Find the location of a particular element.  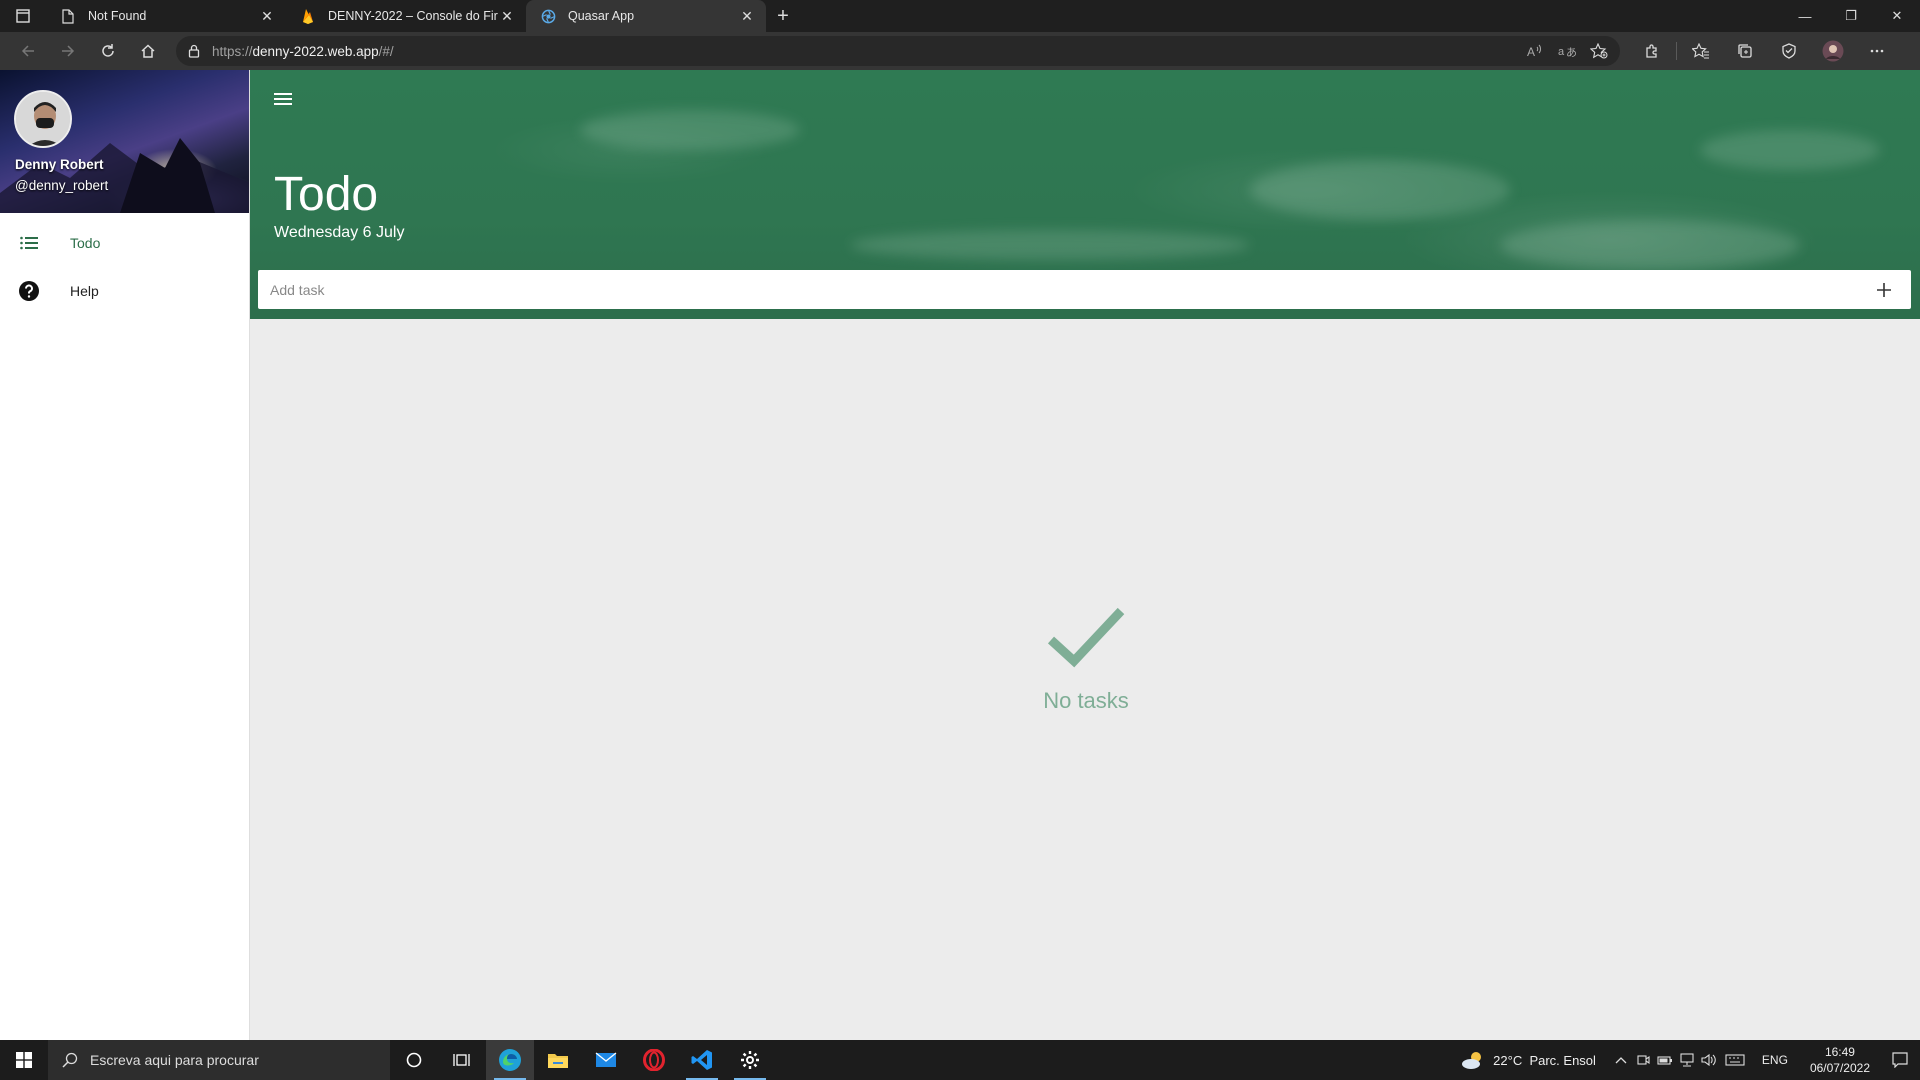

profile-button is located at coordinates (1833, 51).